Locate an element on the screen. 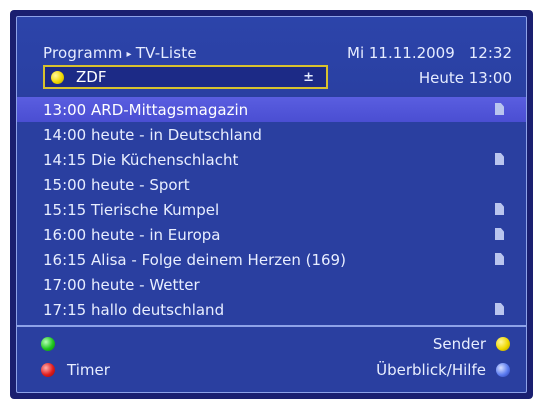  program-row: 16:15 Alisa - Folge deinem Herzen (169) is located at coordinates (271, 259).